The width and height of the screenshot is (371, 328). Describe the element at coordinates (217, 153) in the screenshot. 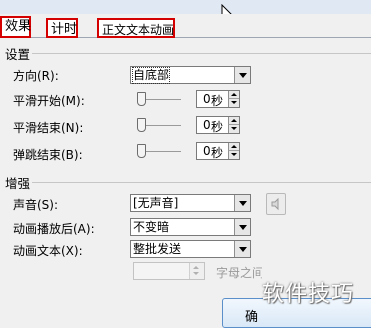

I see `bounce-end-unit: 秒` at that location.